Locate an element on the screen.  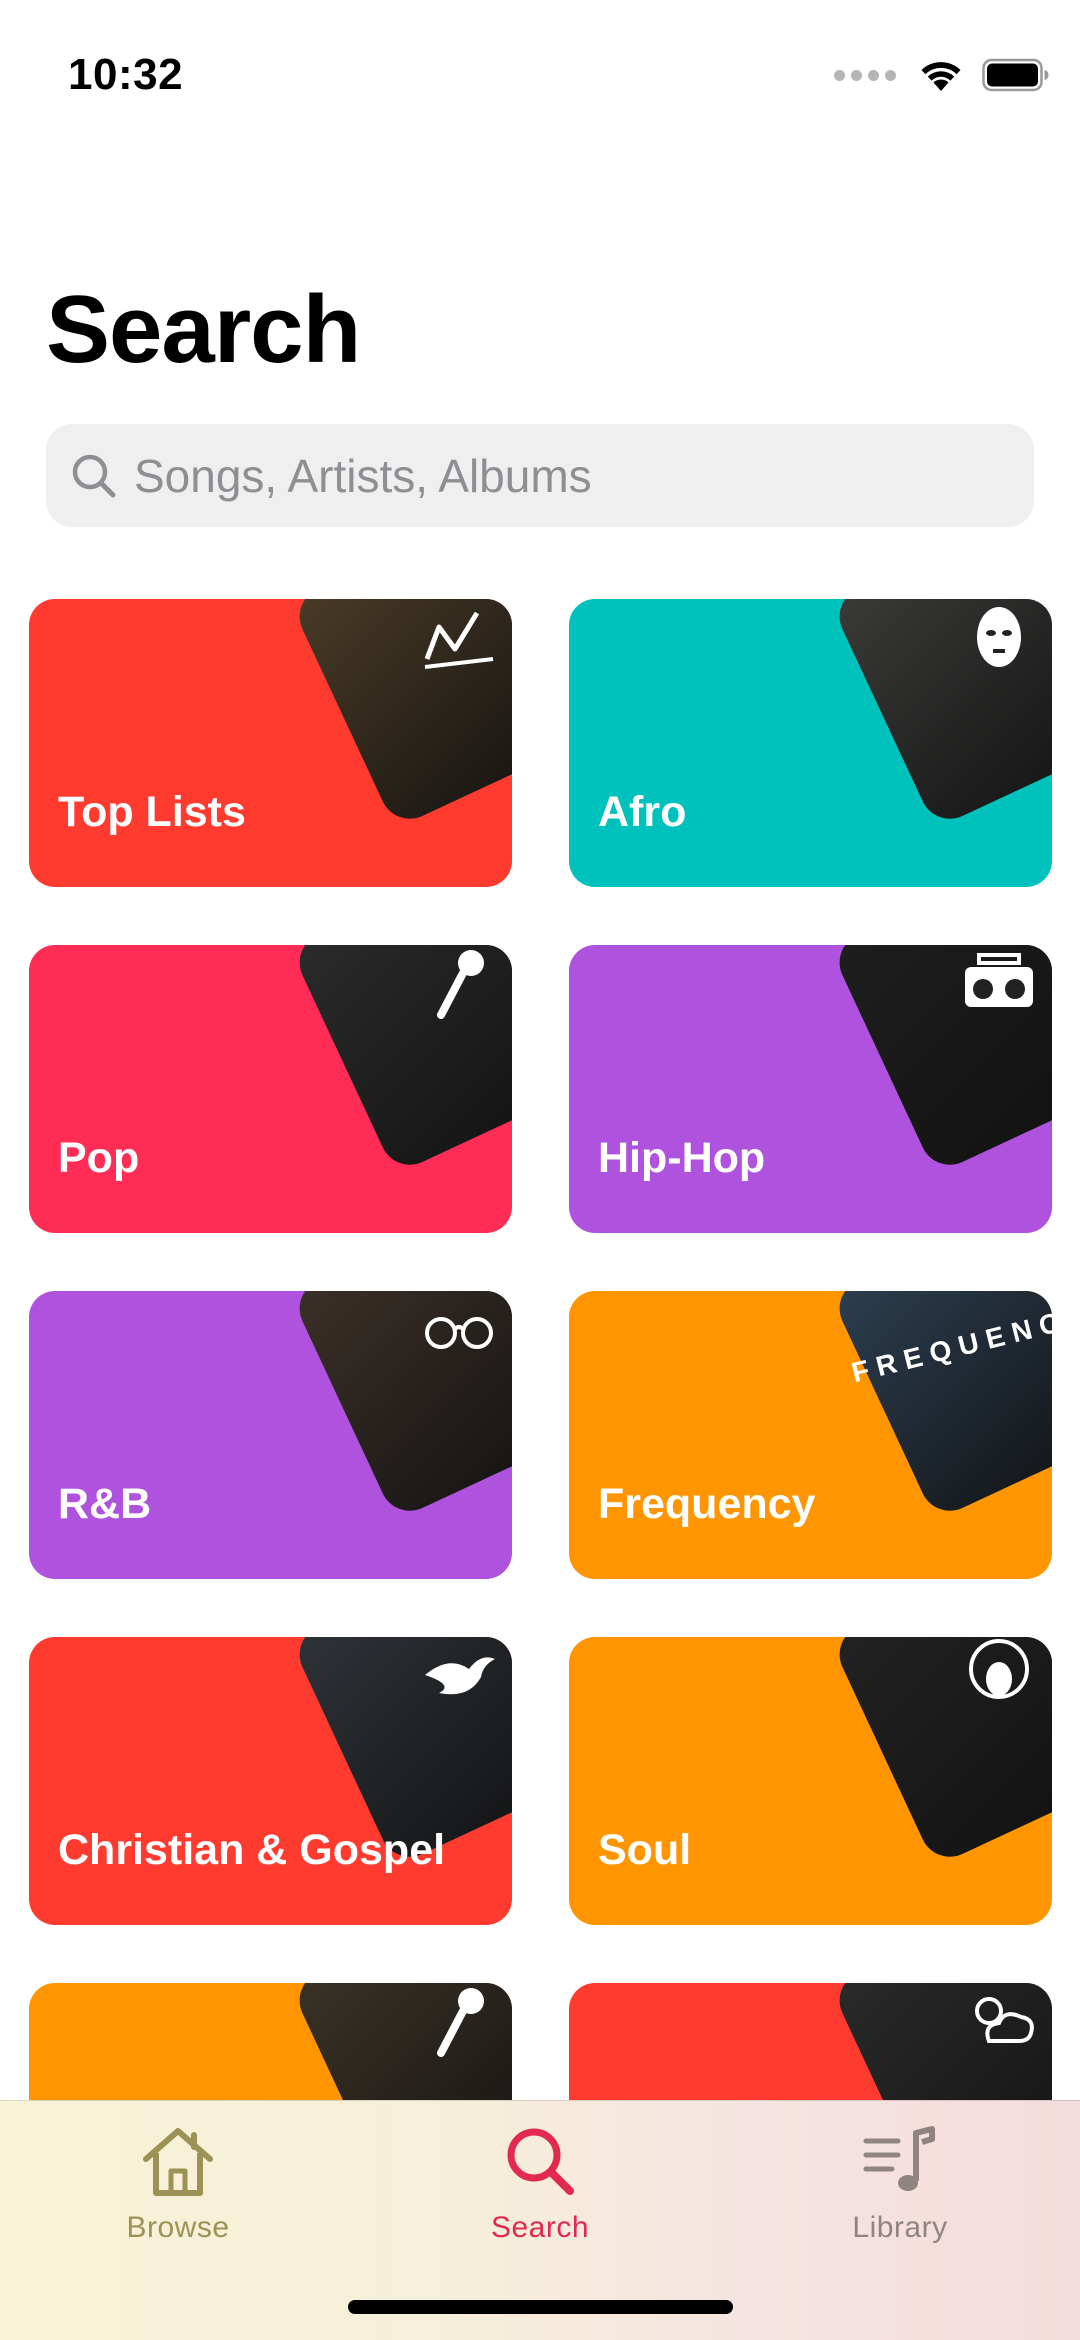
tab-library: Library is located at coordinates (900, 2184).